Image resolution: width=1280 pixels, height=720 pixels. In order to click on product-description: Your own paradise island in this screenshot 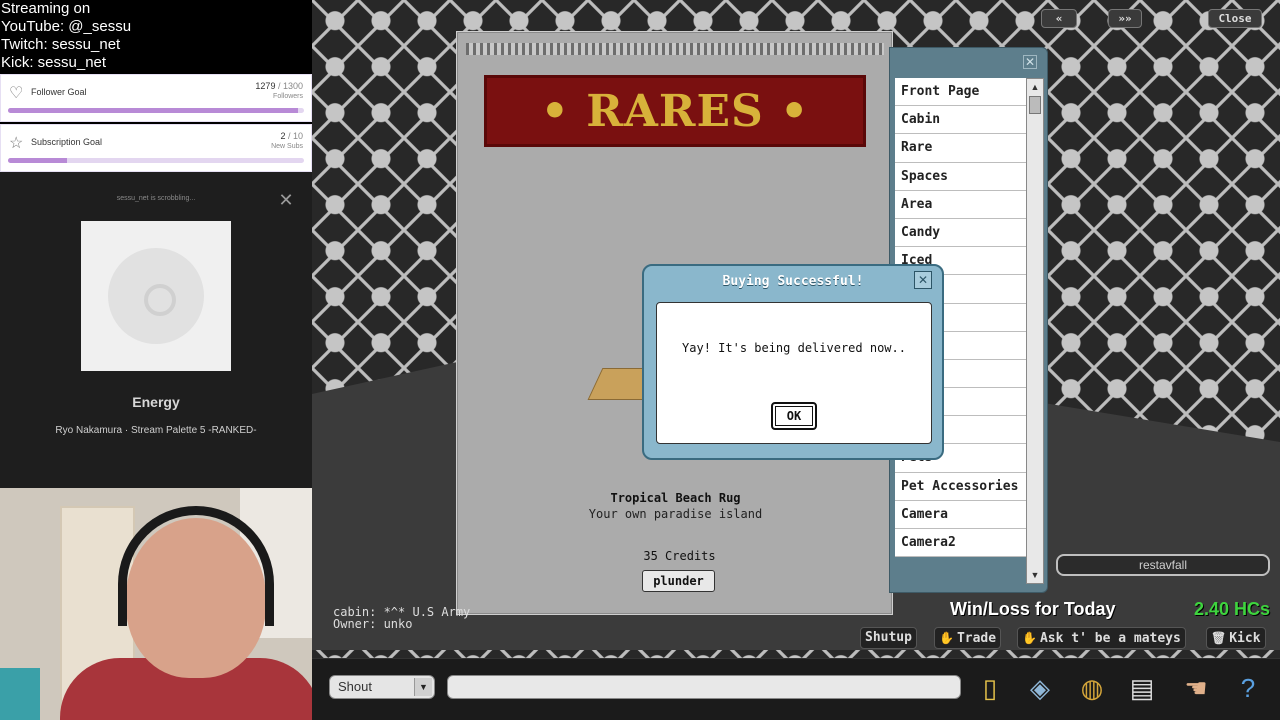, I will do `click(675, 514)`.